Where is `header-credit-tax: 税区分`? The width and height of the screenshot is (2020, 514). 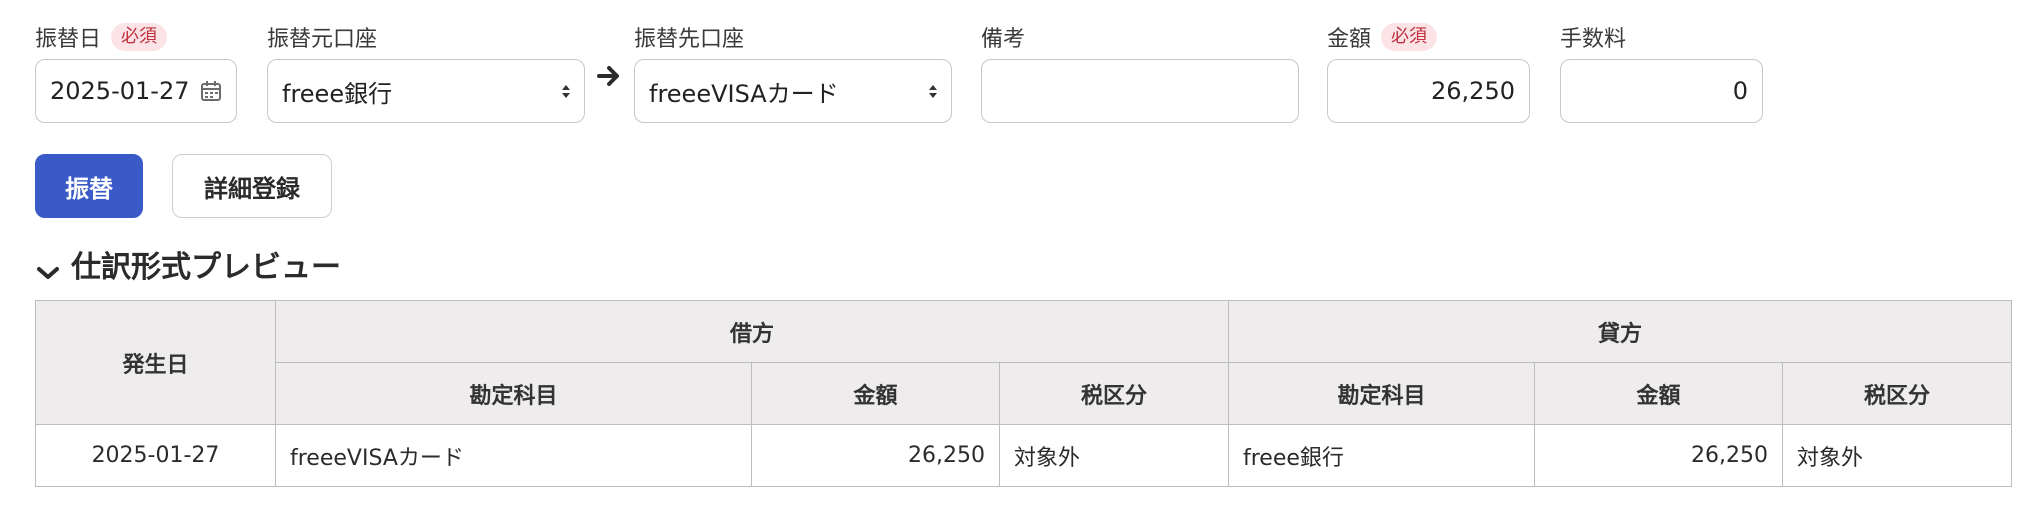
header-credit-tax: 税区分 is located at coordinates (1897, 393).